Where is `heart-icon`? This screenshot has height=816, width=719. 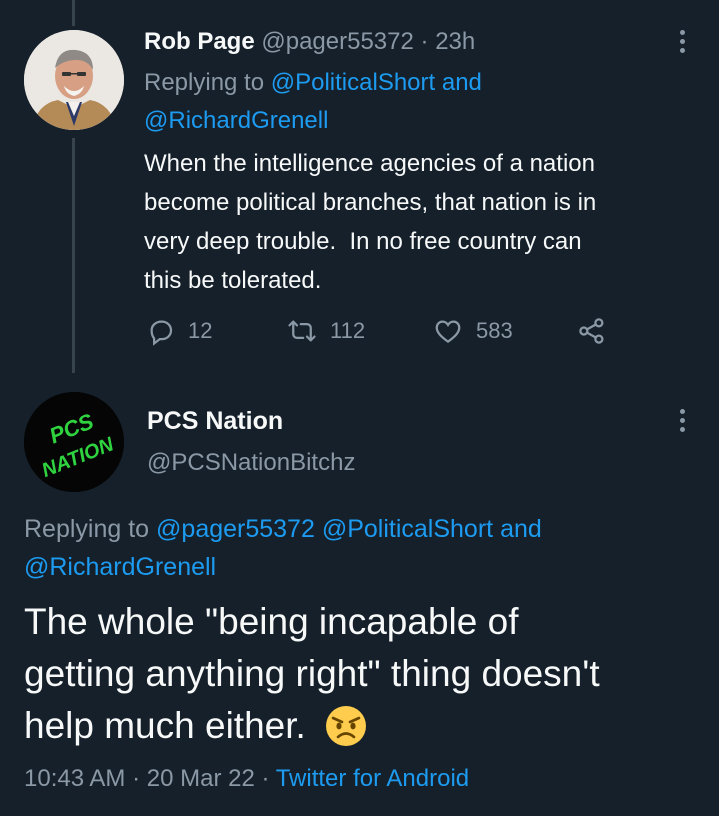
heart-icon is located at coordinates (448, 332).